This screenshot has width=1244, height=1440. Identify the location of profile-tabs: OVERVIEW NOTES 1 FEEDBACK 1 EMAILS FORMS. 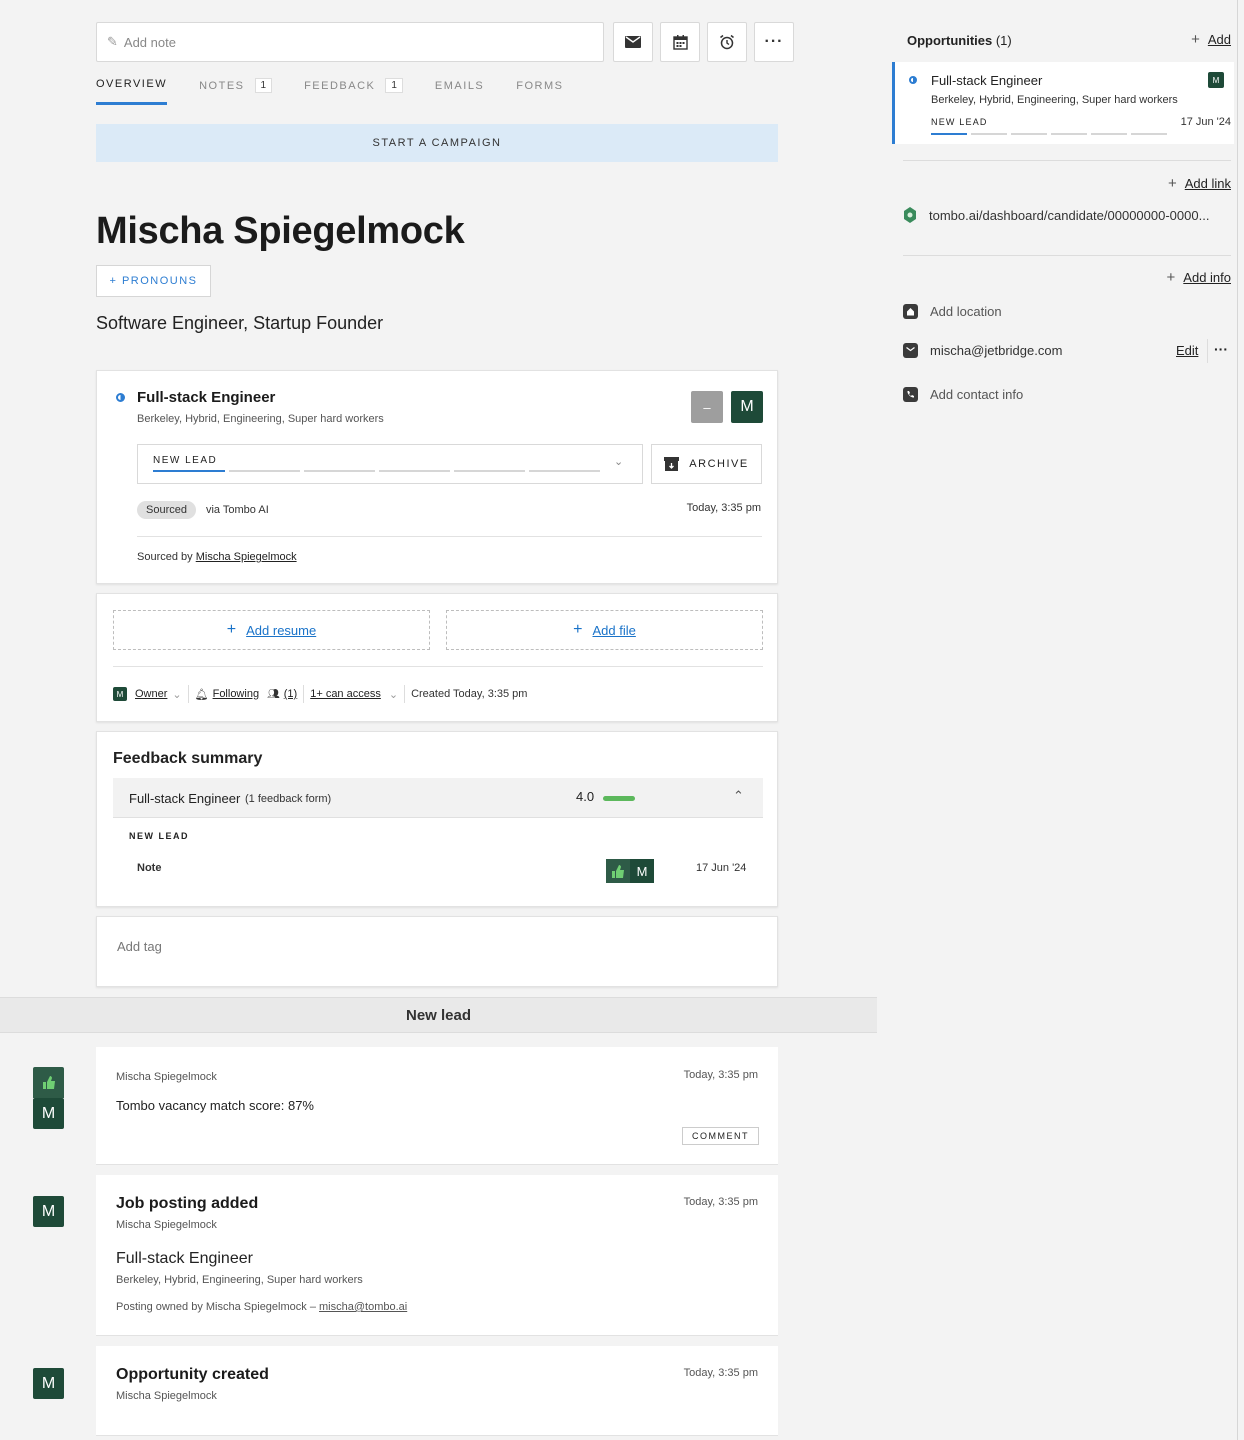
(330, 91).